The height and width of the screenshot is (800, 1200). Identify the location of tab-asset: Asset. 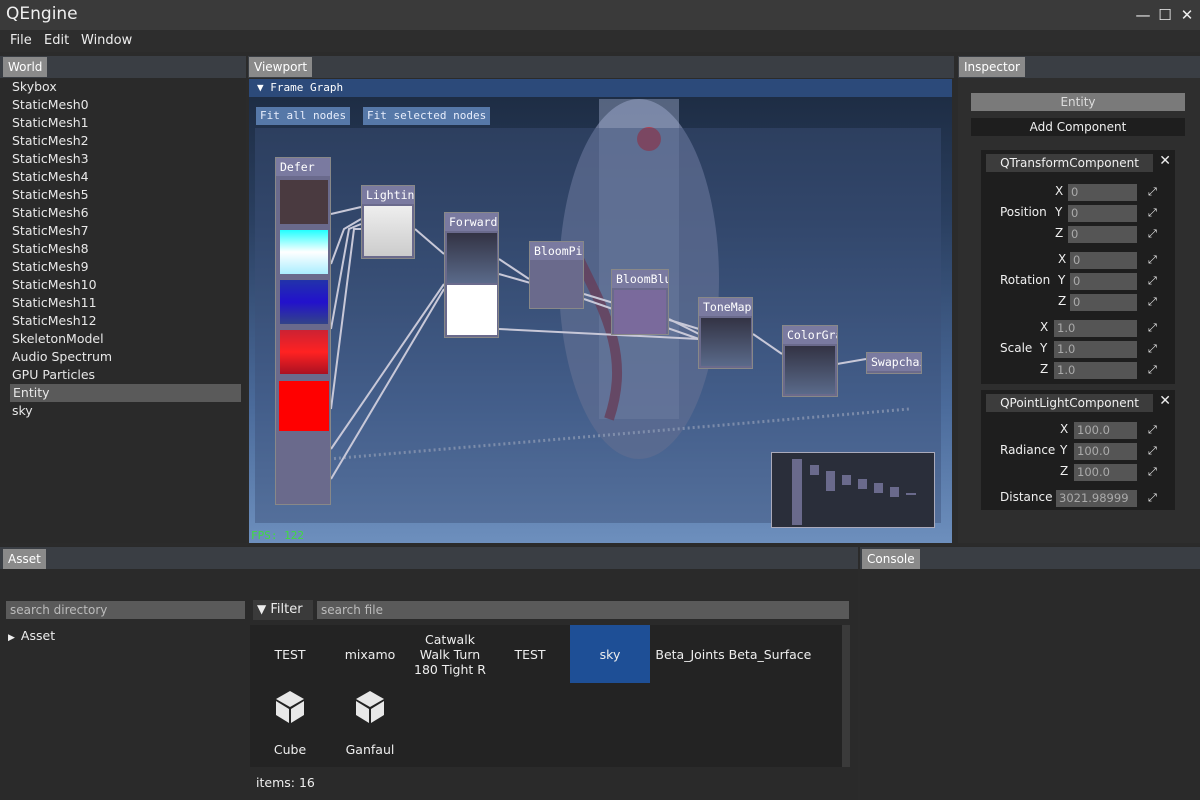
(24, 559).